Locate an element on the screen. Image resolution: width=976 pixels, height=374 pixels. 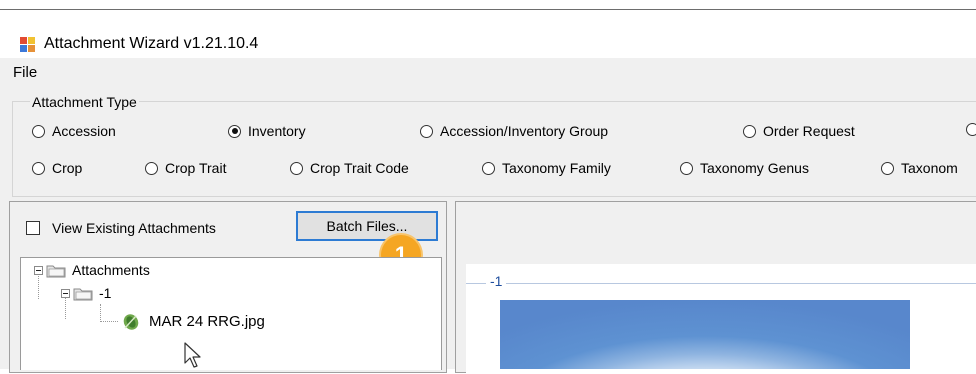
radio-accession: Accession is located at coordinates (74, 131).